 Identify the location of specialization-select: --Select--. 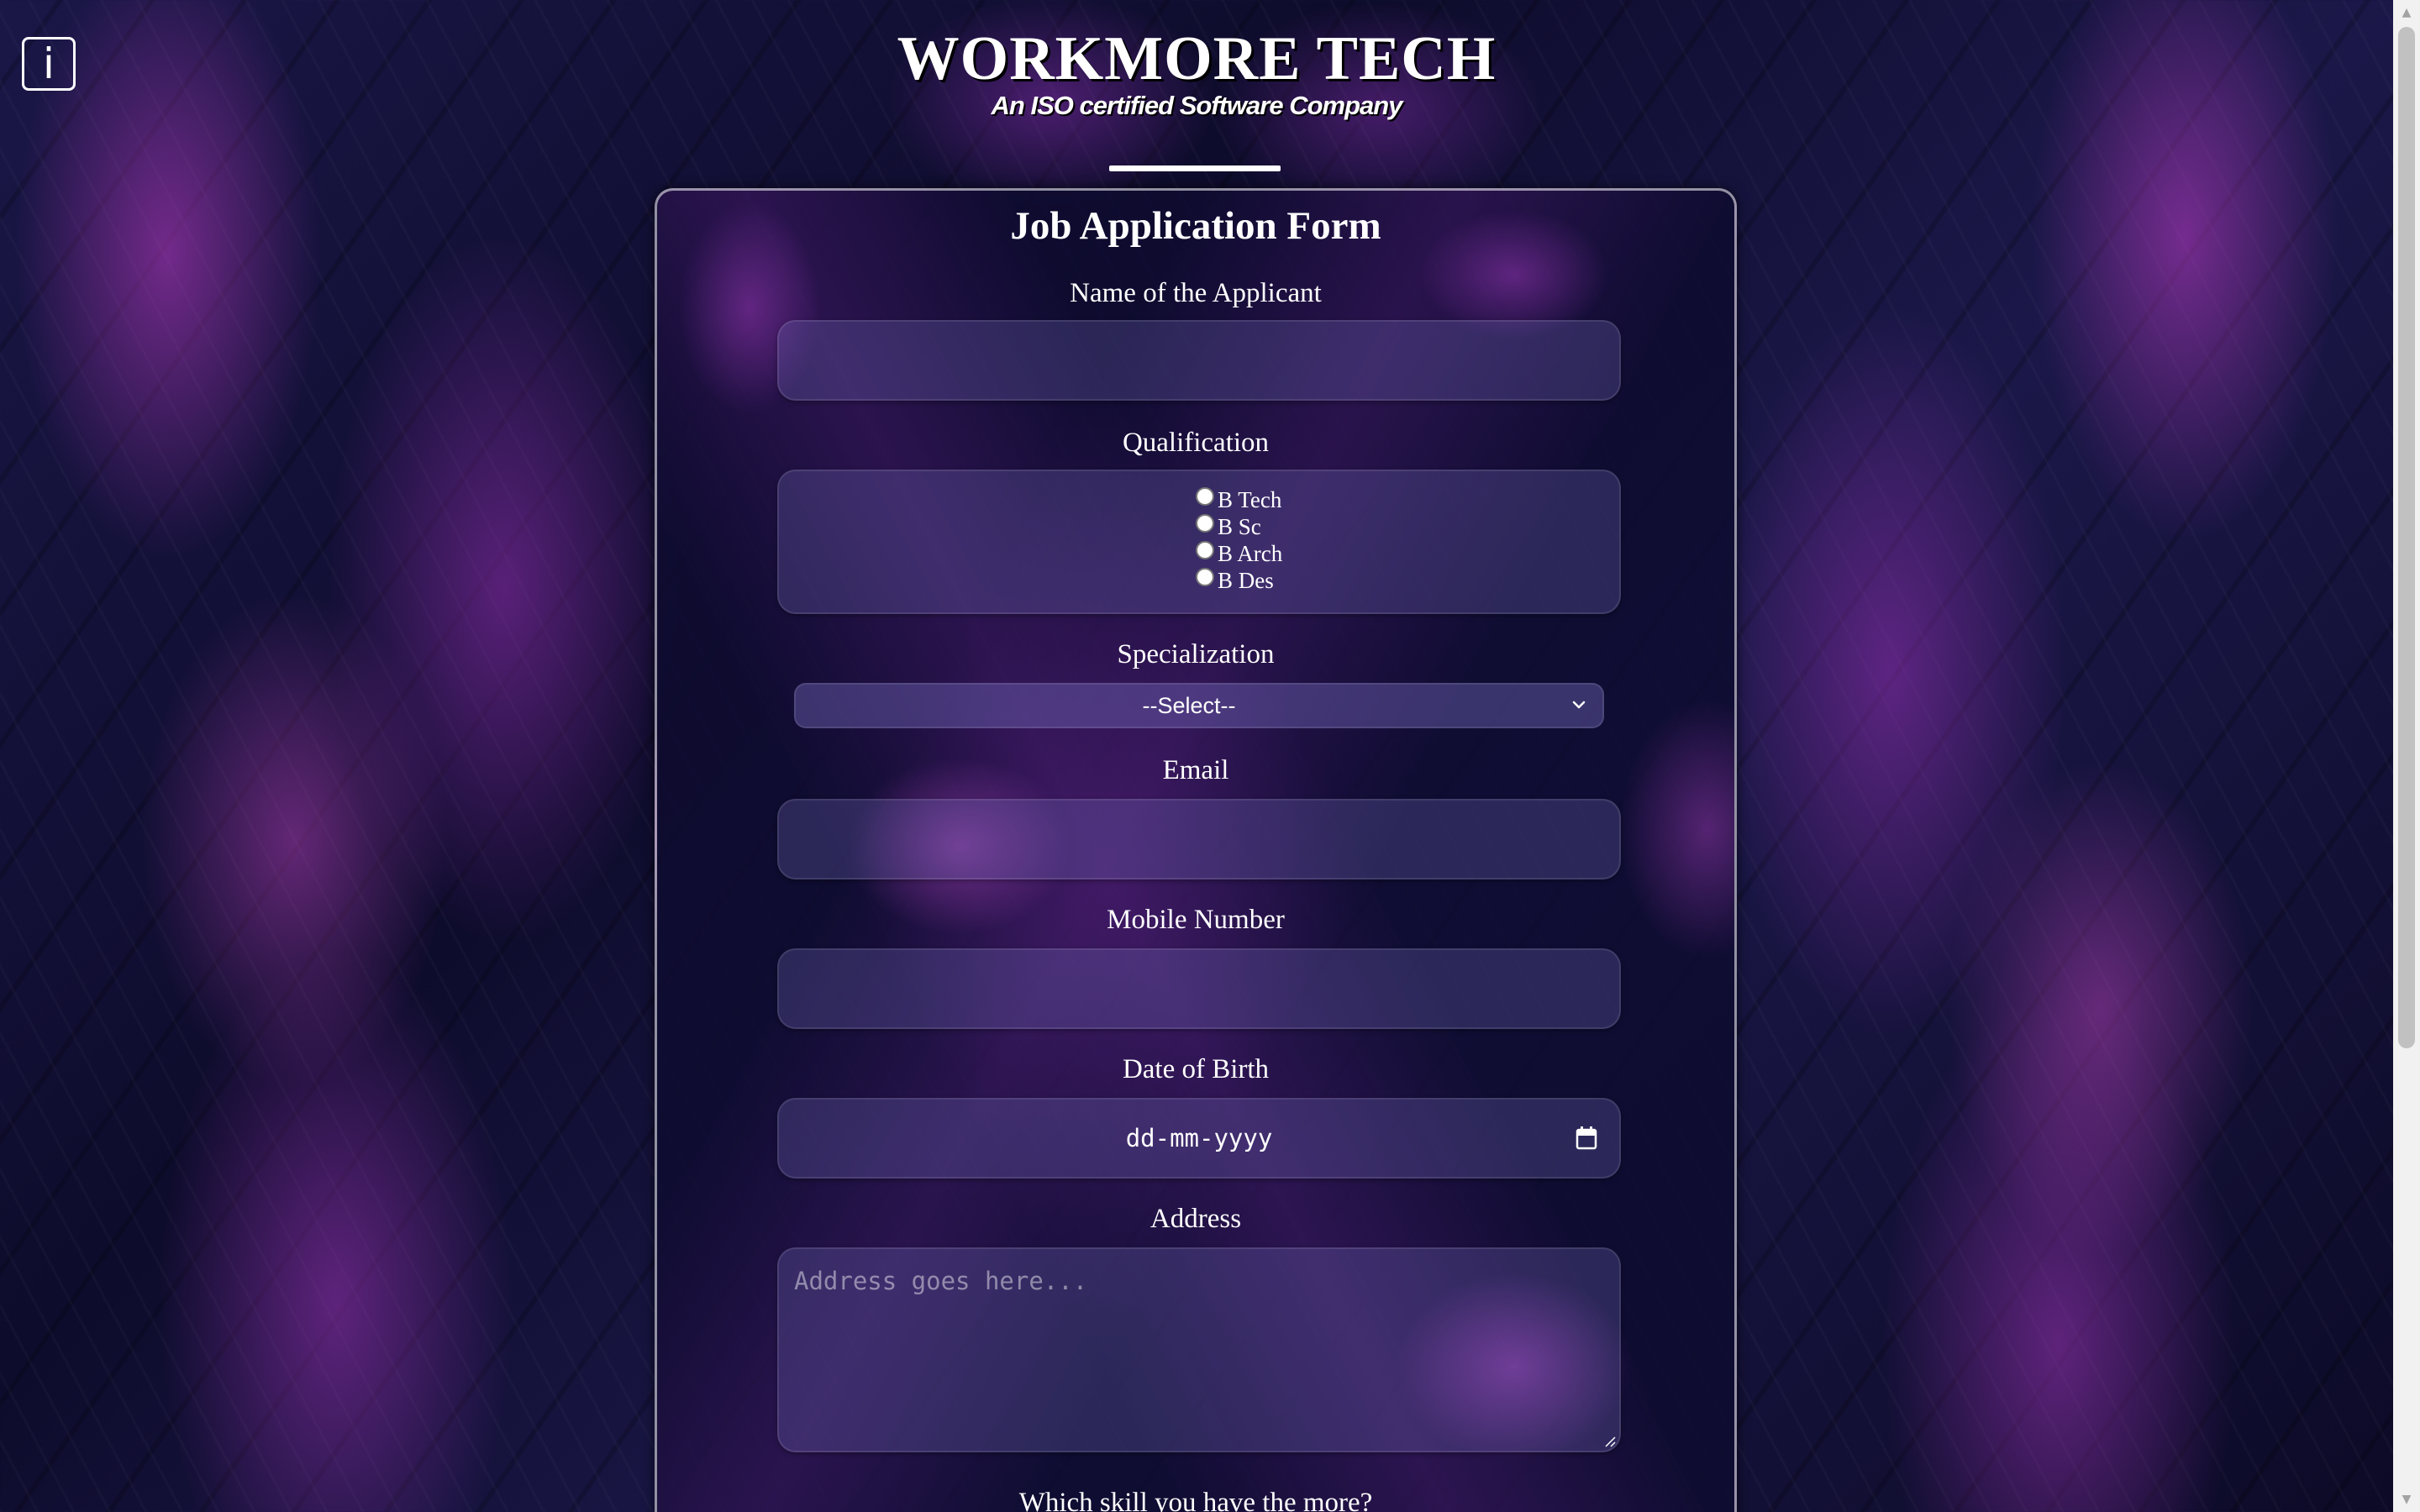
(1199, 705).